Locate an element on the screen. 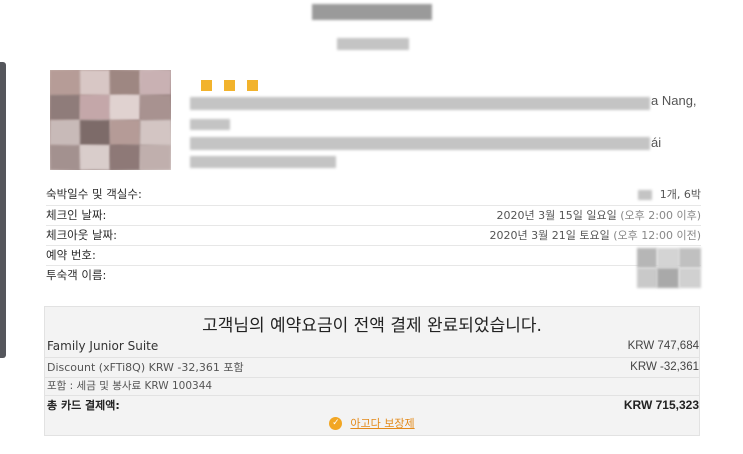  detail-row-nights-rooms: 숙박일수 및 객실수: 1개, 6박 is located at coordinates (373, 194).